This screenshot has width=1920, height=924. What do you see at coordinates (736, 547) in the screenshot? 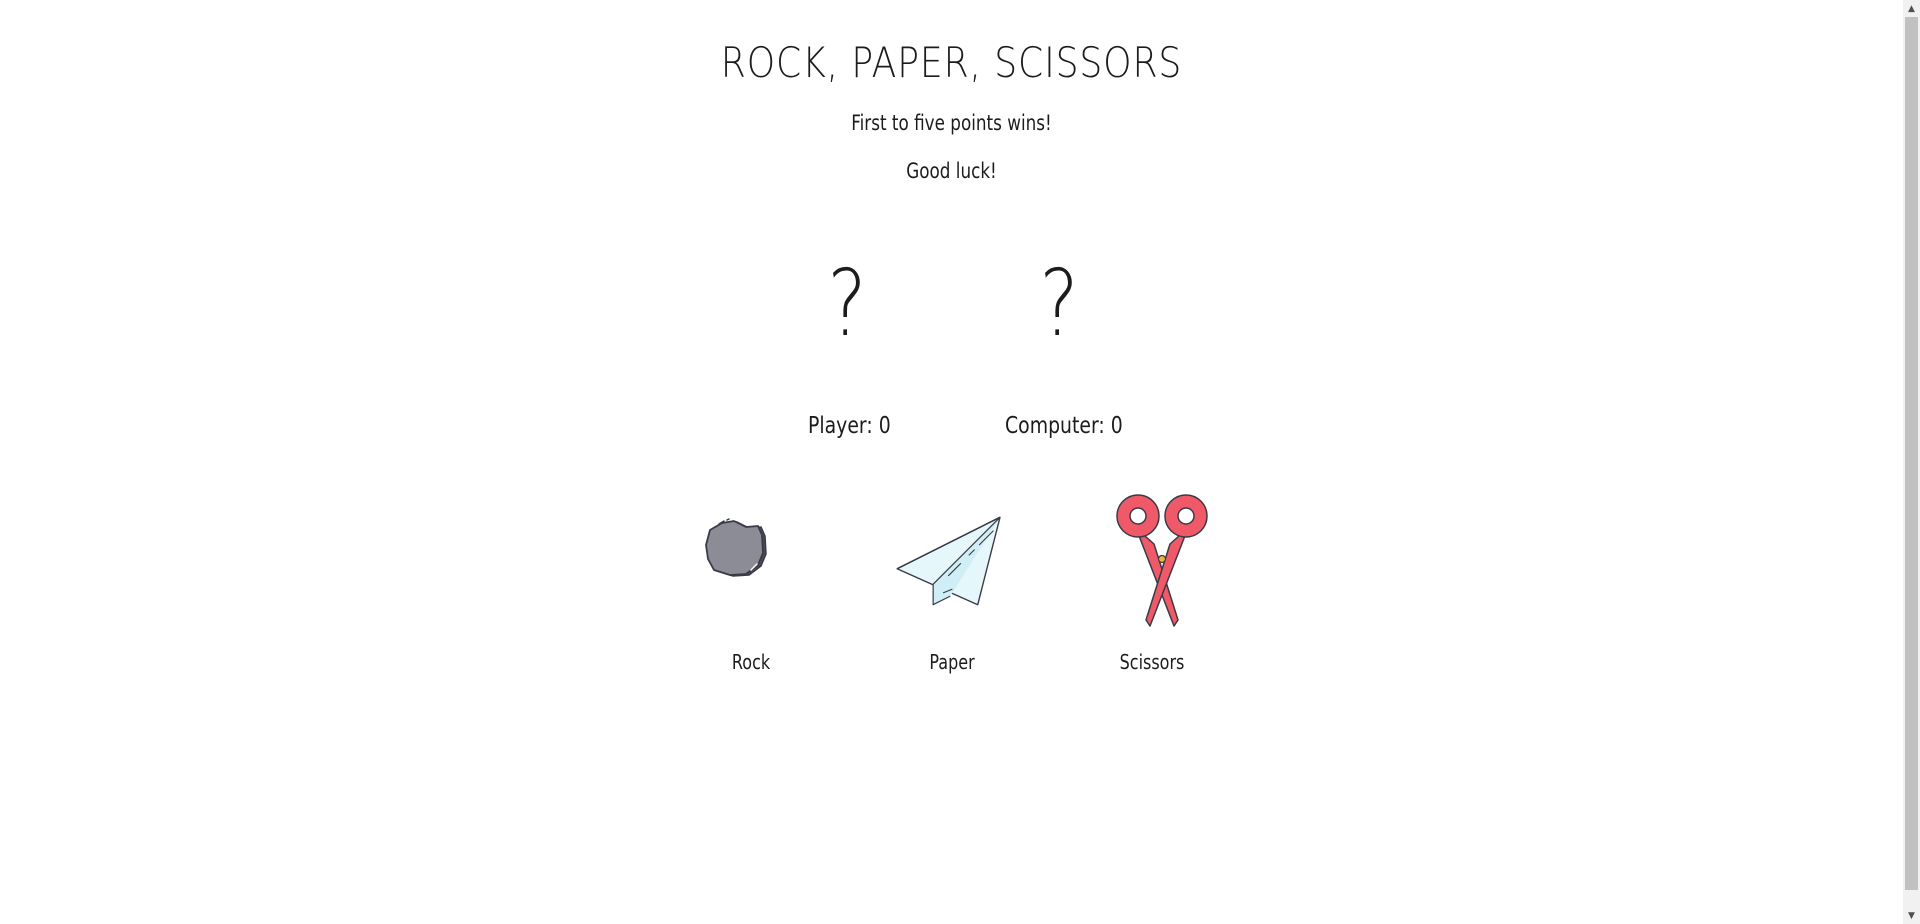
I see `rock-icon` at bounding box center [736, 547].